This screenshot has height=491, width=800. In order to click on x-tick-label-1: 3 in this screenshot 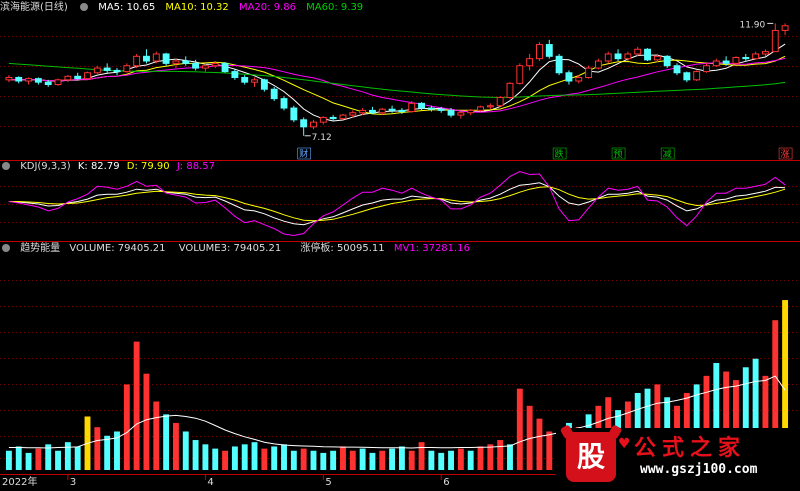, I will do `click(73, 482)`.